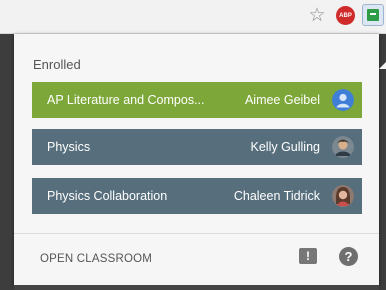 The height and width of the screenshot is (290, 386). What do you see at coordinates (197, 196) in the screenshot?
I see `course-row-physics-collaboration: Physics Collaboration Chaleen Tidrick` at bounding box center [197, 196].